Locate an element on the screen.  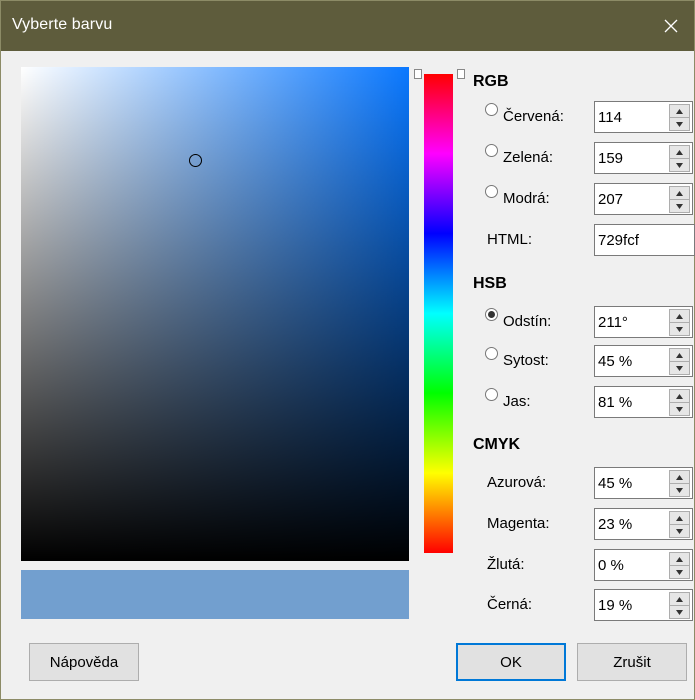
rgb-heading: RGB is located at coordinates (491, 81).